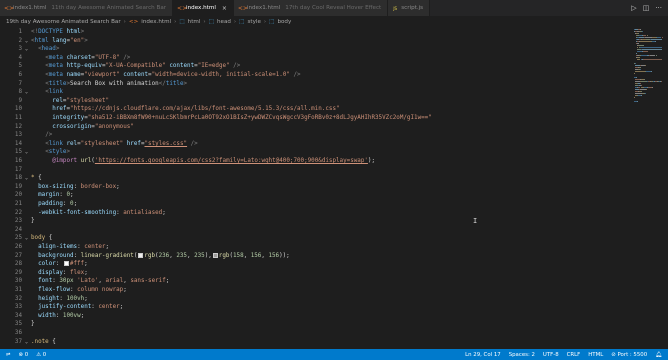  What do you see at coordinates (629, 355) in the screenshot?
I see `live-server-port: ⊘ Port : 5500` at bounding box center [629, 355].